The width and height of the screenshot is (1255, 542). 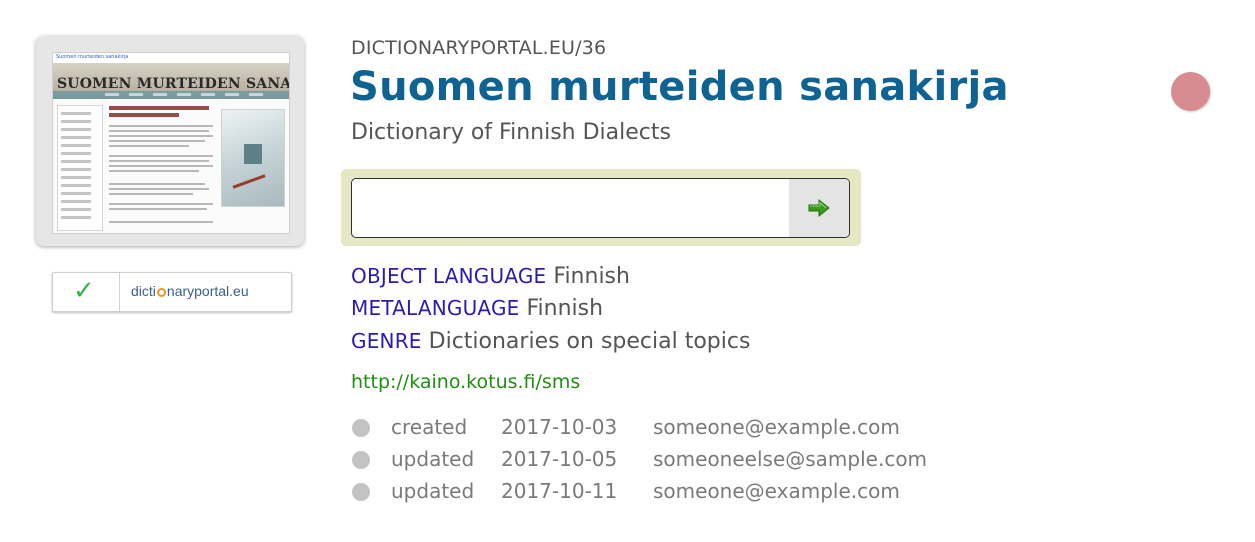 What do you see at coordinates (511, 132) in the screenshot?
I see `page-subtitle: Dictionary of Finnish Dialects` at bounding box center [511, 132].